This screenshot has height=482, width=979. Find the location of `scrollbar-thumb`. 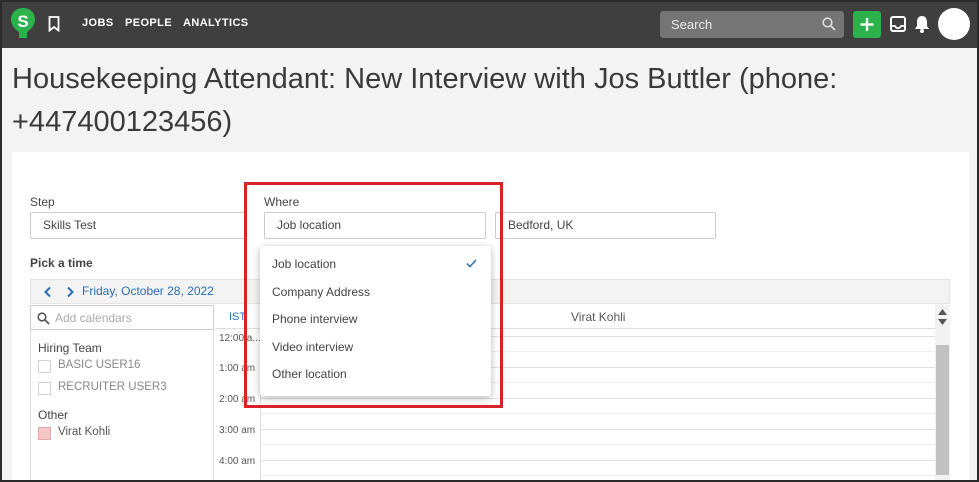

scrollbar-thumb is located at coordinates (942, 410).